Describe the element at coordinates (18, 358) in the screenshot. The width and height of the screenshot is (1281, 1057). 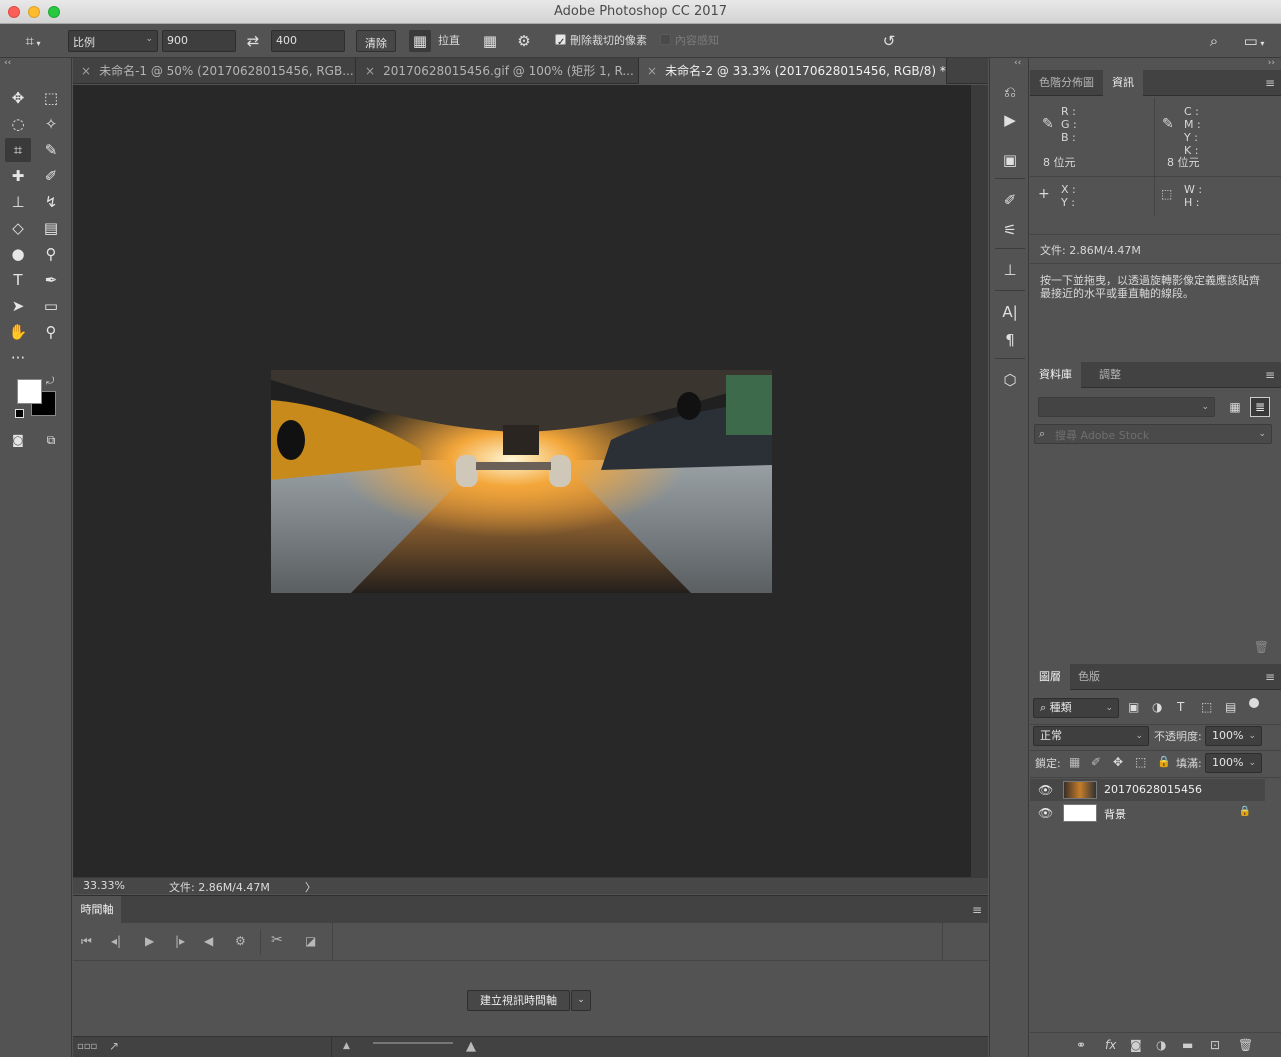
I see `more-tools-icon: ···` at that location.